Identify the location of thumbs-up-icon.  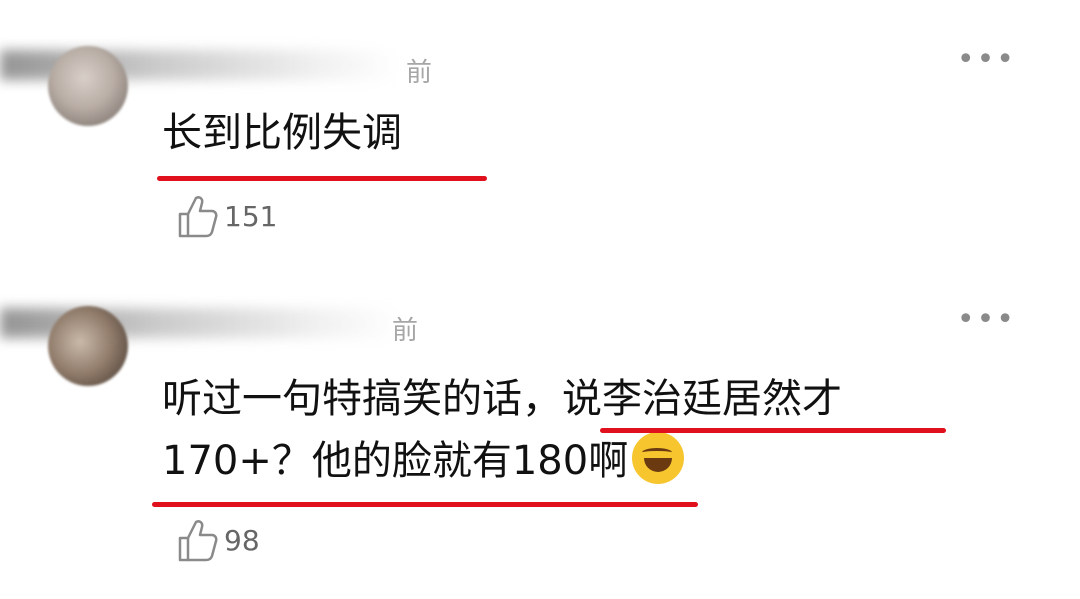
(198, 541).